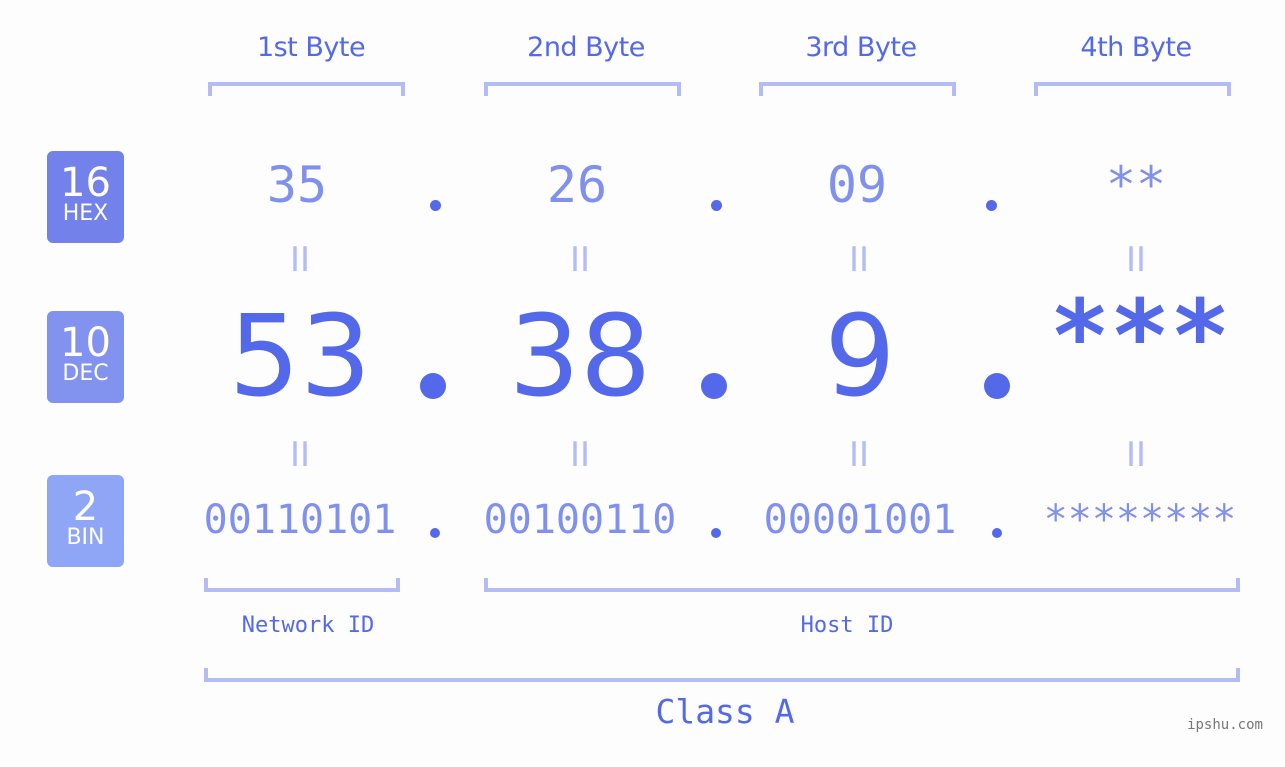 This screenshot has width=1285, height=767. What do you see at coordinates (85, 537) in the screenshot?
I see `bin-badge-label: BIN` at bounding box center [85, 537].